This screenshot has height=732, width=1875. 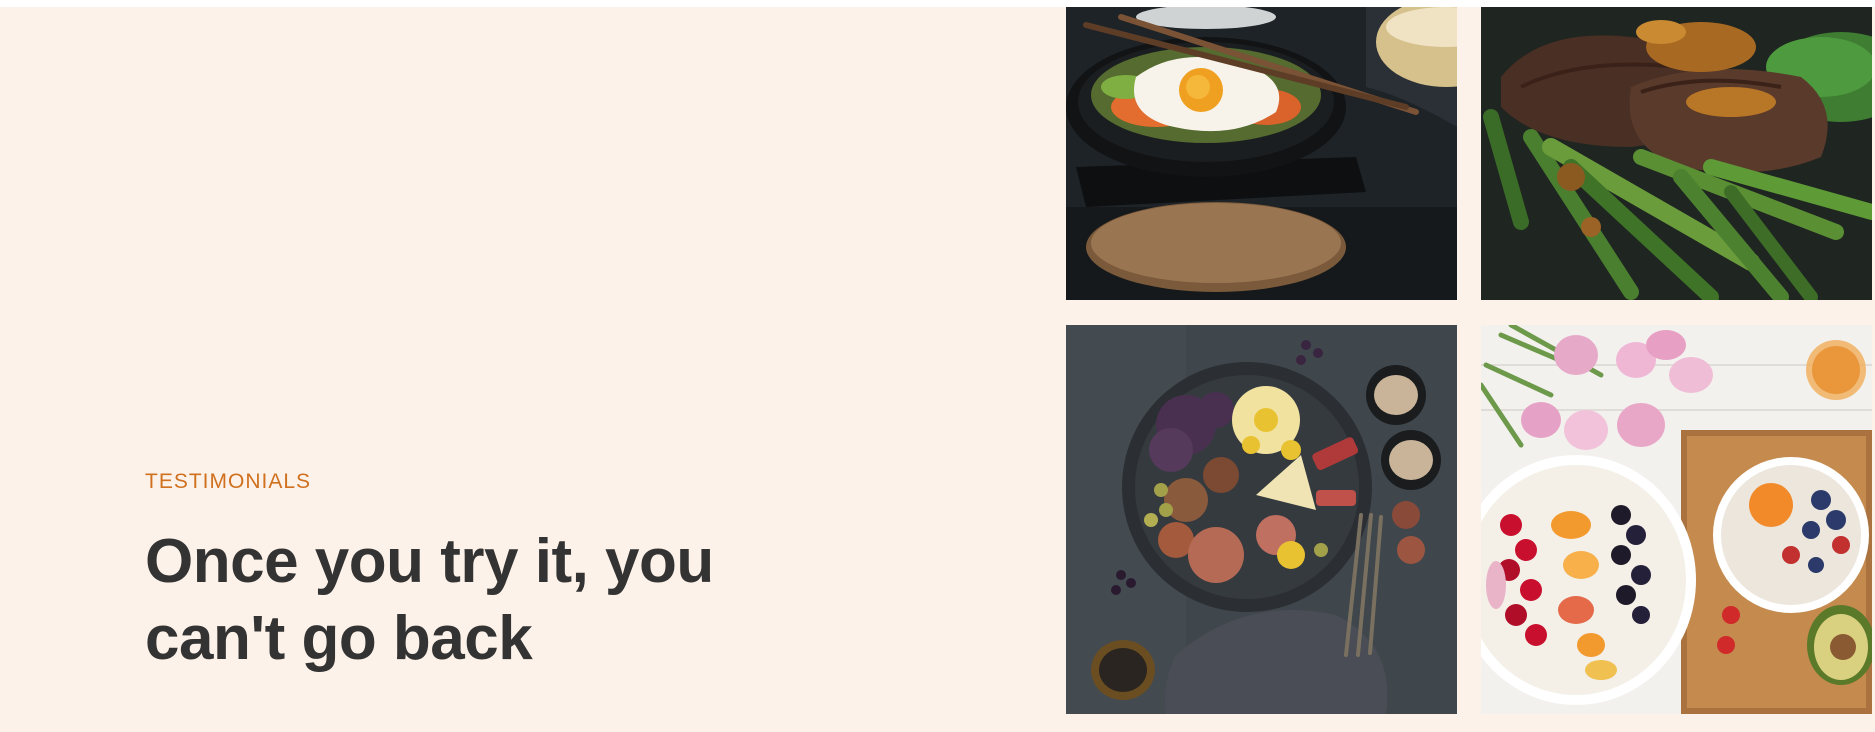 I want to click on grazing-platter-photo, so click(x=1261, y=519).